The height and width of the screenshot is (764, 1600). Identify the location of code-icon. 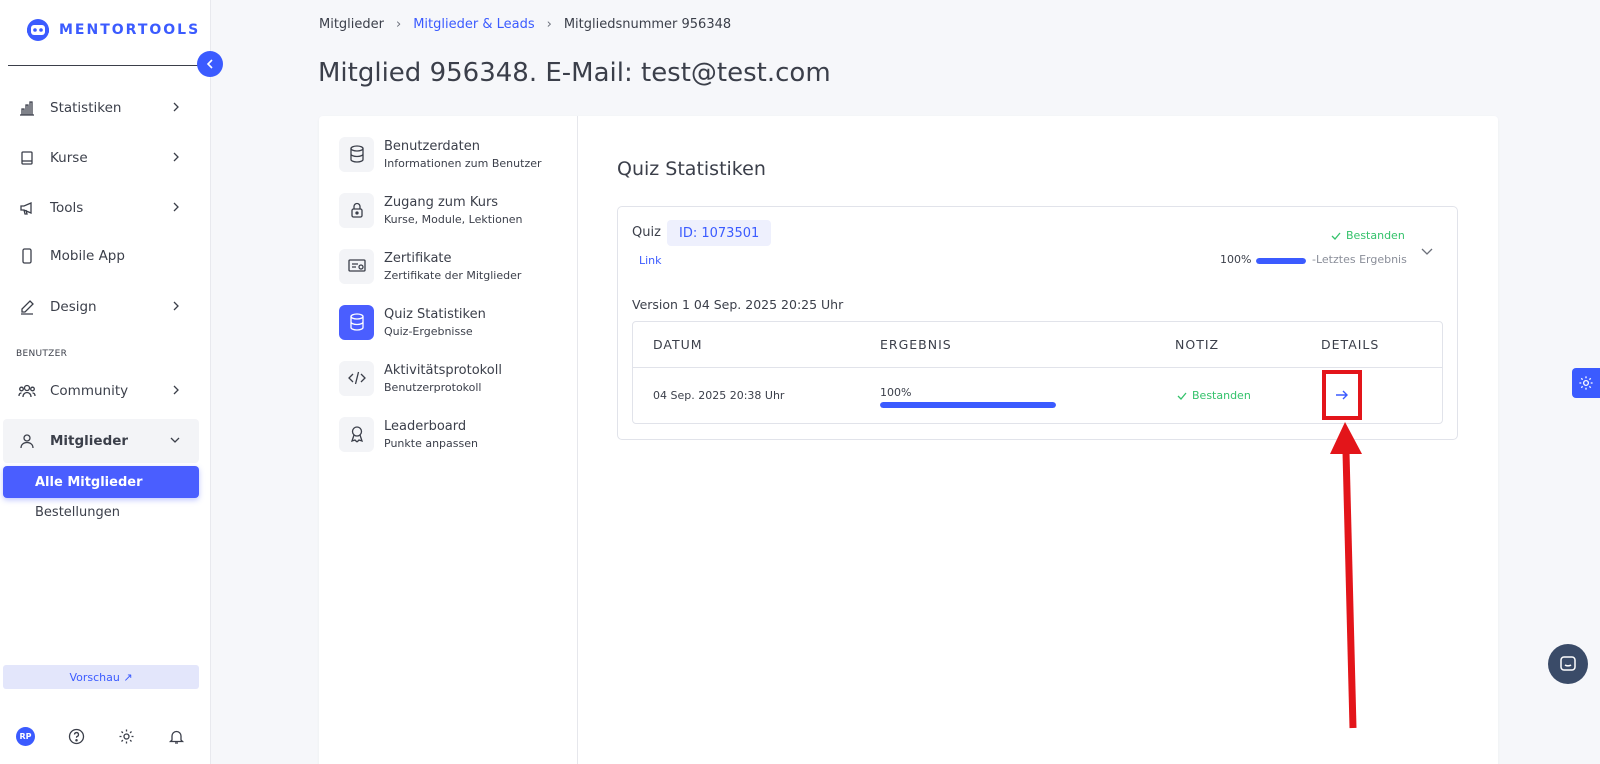
(356, 378).